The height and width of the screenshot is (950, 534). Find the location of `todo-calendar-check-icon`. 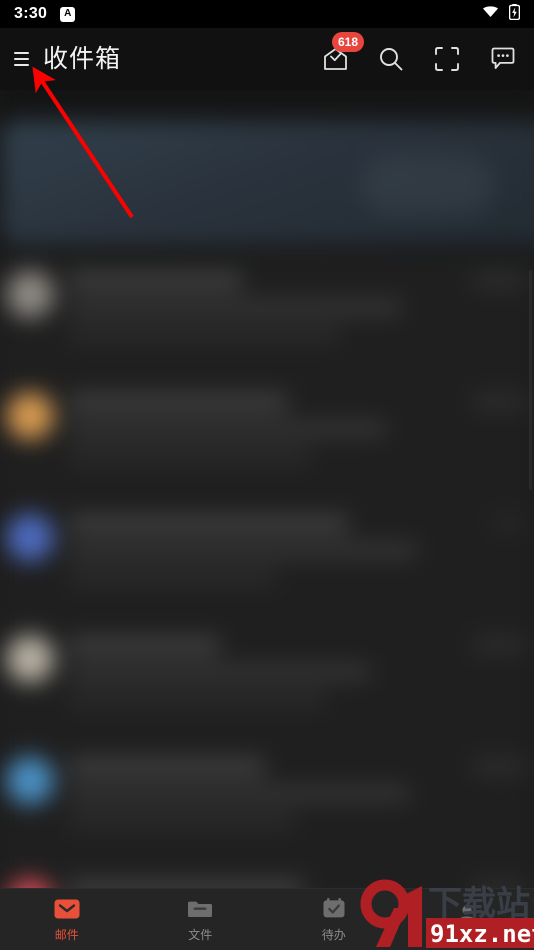

todo-calendar-check-icon is located at coordinates (334, 911).